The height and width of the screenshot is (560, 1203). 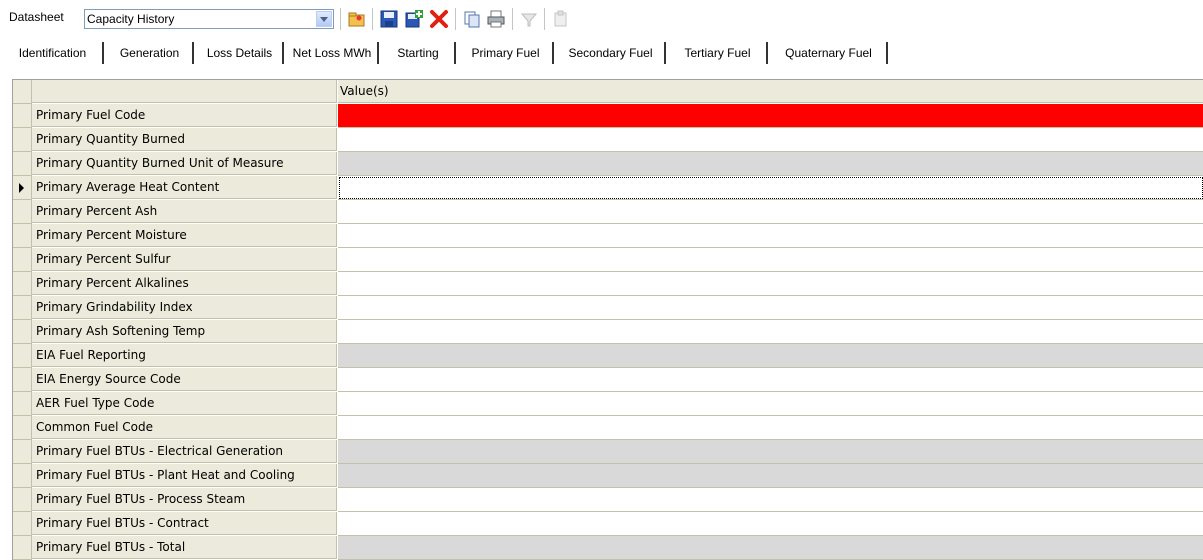 What do you see at coordinates (529, 19) in the screenshot?
I see `filter-icon` at bounding box center [529, 19].